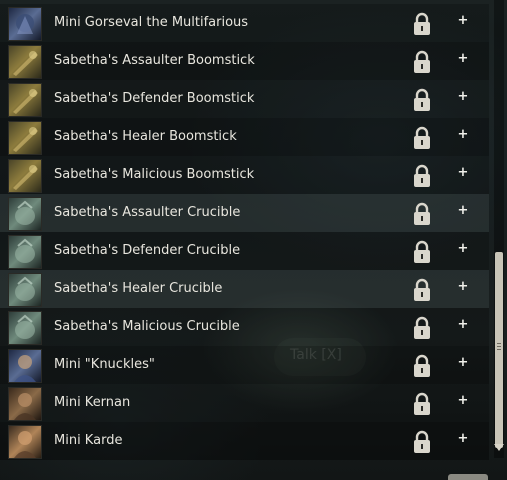 The height and width of the screenshot is (480, 507). I want to click on knuckles-portrait-icon, so click(25, 366).